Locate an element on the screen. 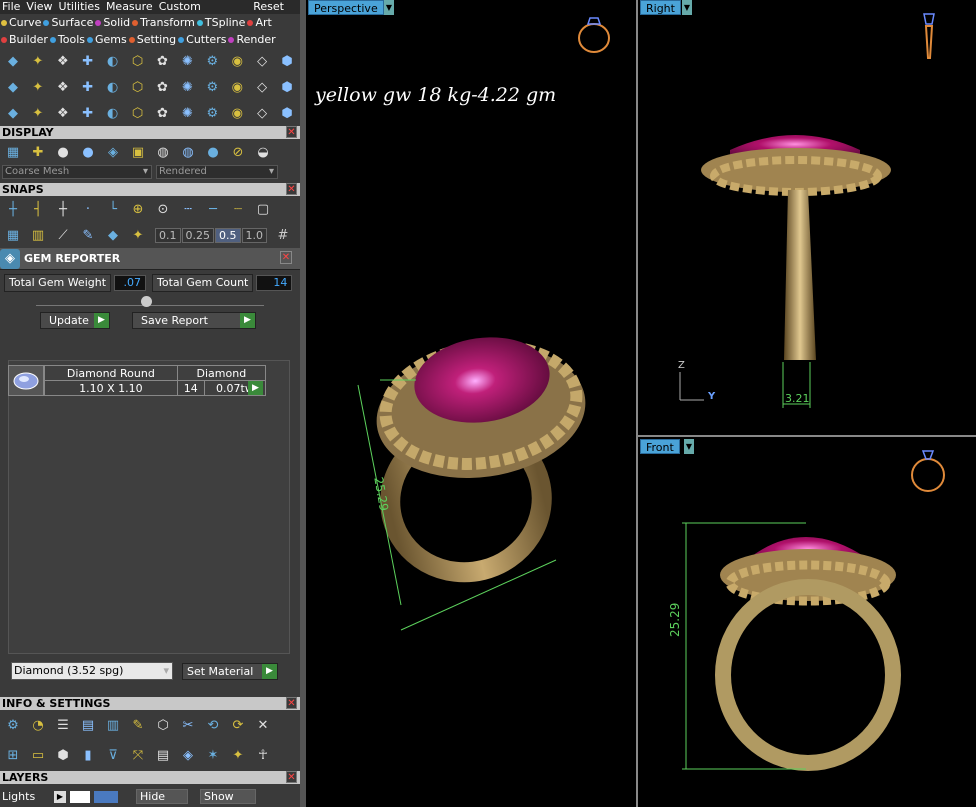  category-solid: Solid is located at coordinates (112, 22).